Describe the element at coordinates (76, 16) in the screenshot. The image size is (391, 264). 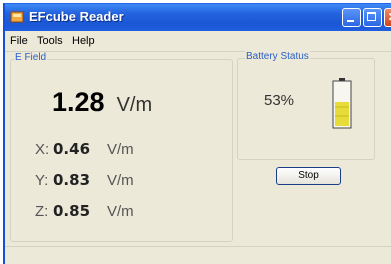
I see `window-title: EFcube Reader` at that location.